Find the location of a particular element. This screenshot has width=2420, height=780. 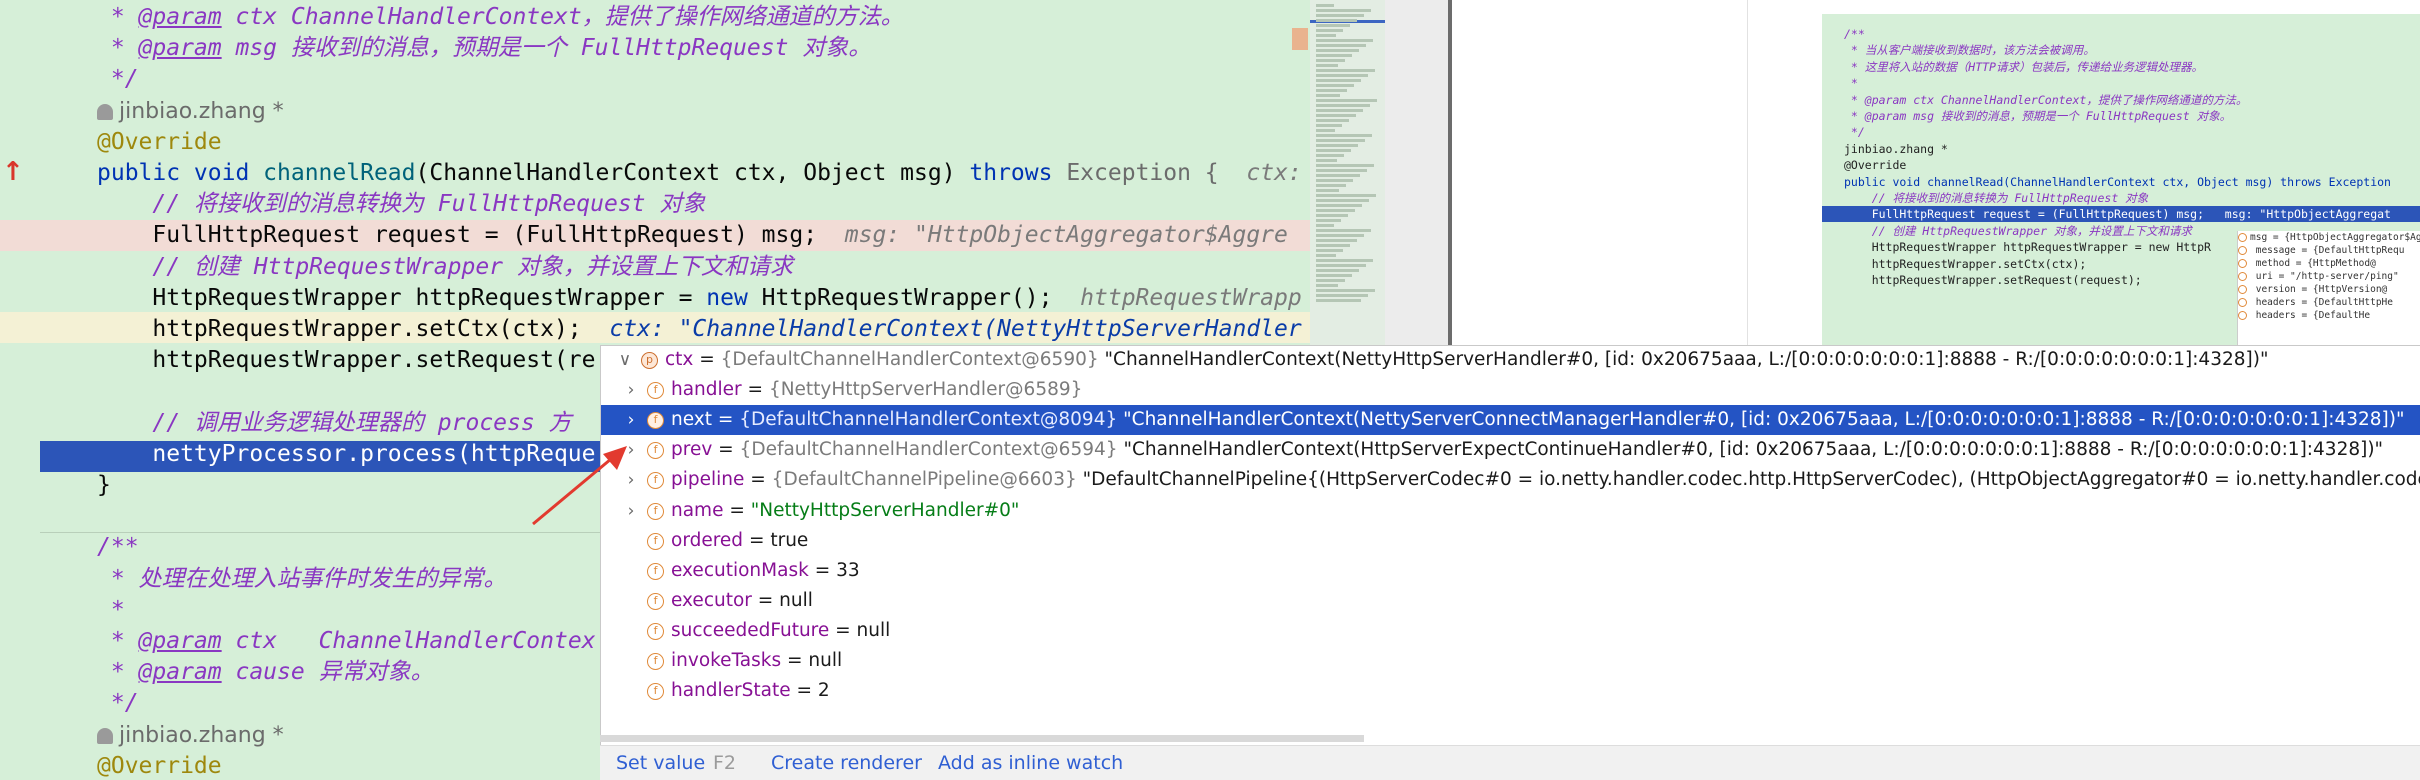

thumbnail-popup-row: msg = {HttpObjectAggregator$Ag is located at coordinates (2329, 237).